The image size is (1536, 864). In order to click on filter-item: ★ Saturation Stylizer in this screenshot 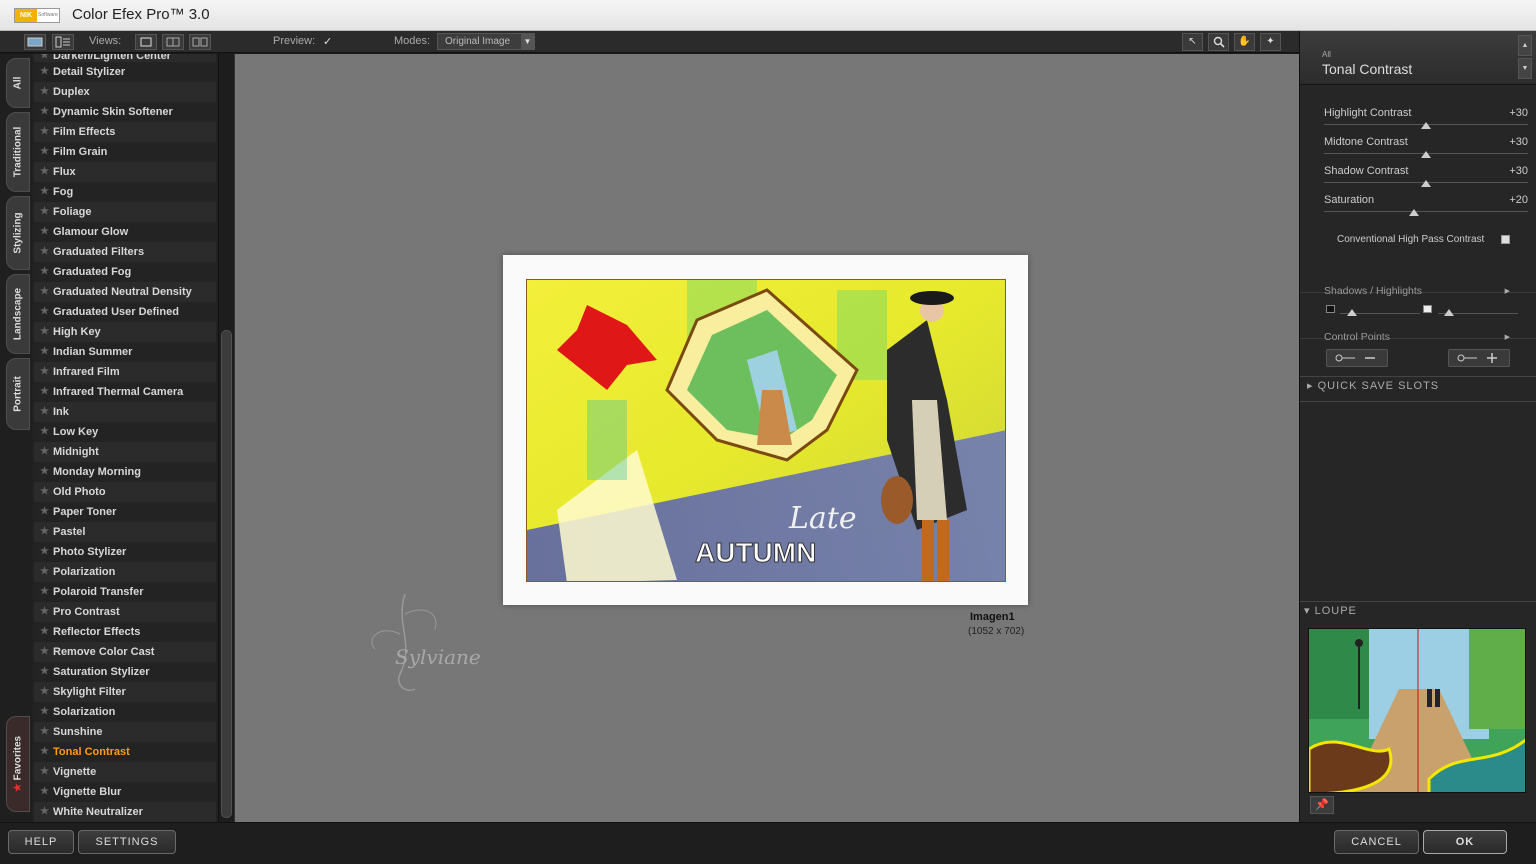, I will do `click(125, 672)`.